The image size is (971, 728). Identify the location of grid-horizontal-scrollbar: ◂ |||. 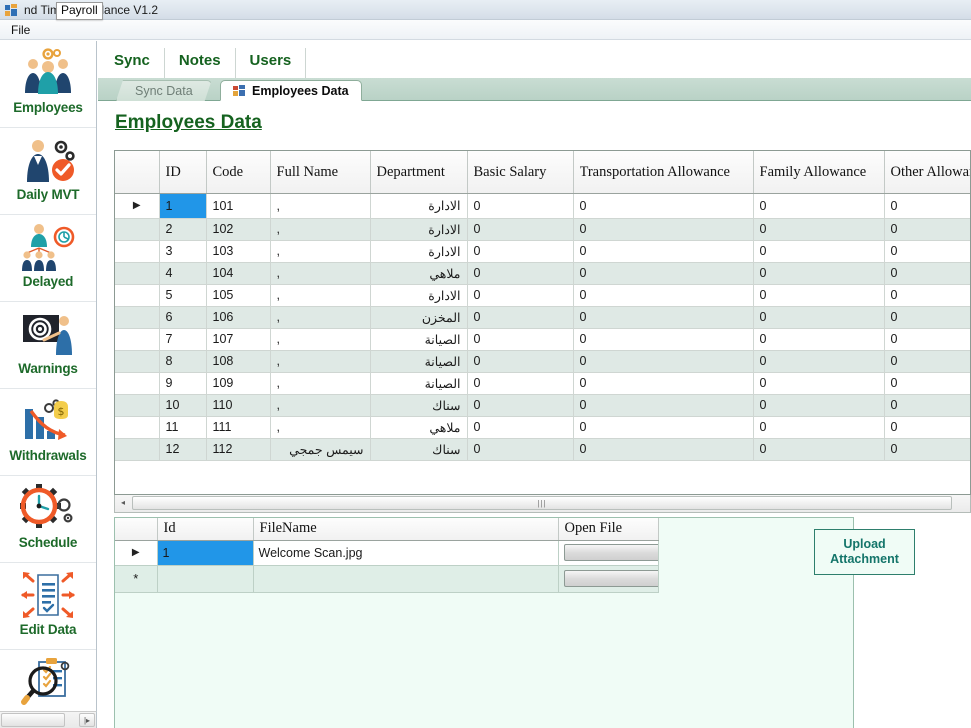
(542, 504).